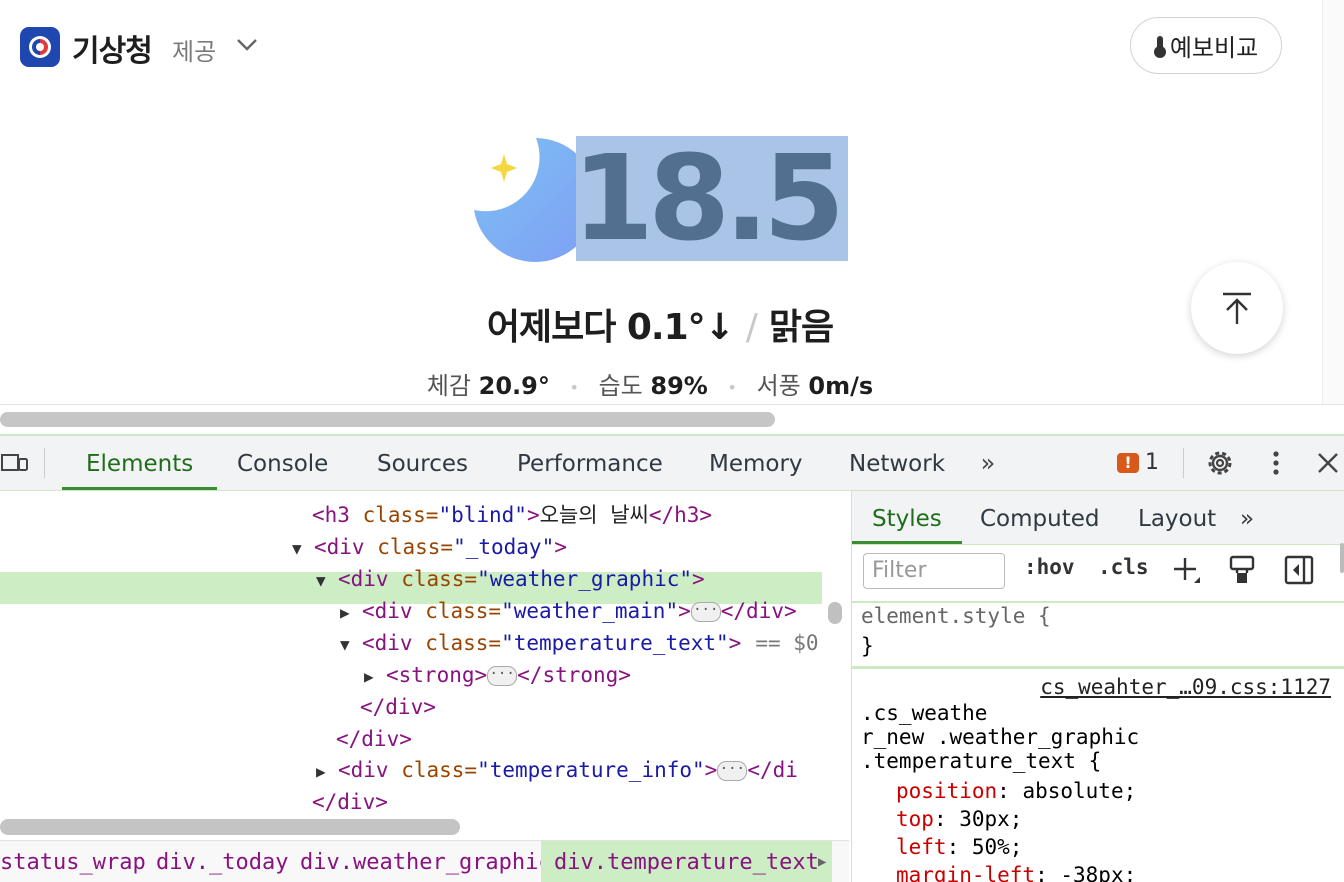 This screenshot has height=882, width=1344. Describe the element at coordinates (568, 611) in the screenshot. I see `dom-node-weather-main: ▶ <div class="weather_main"> ··· </div>` at that location.